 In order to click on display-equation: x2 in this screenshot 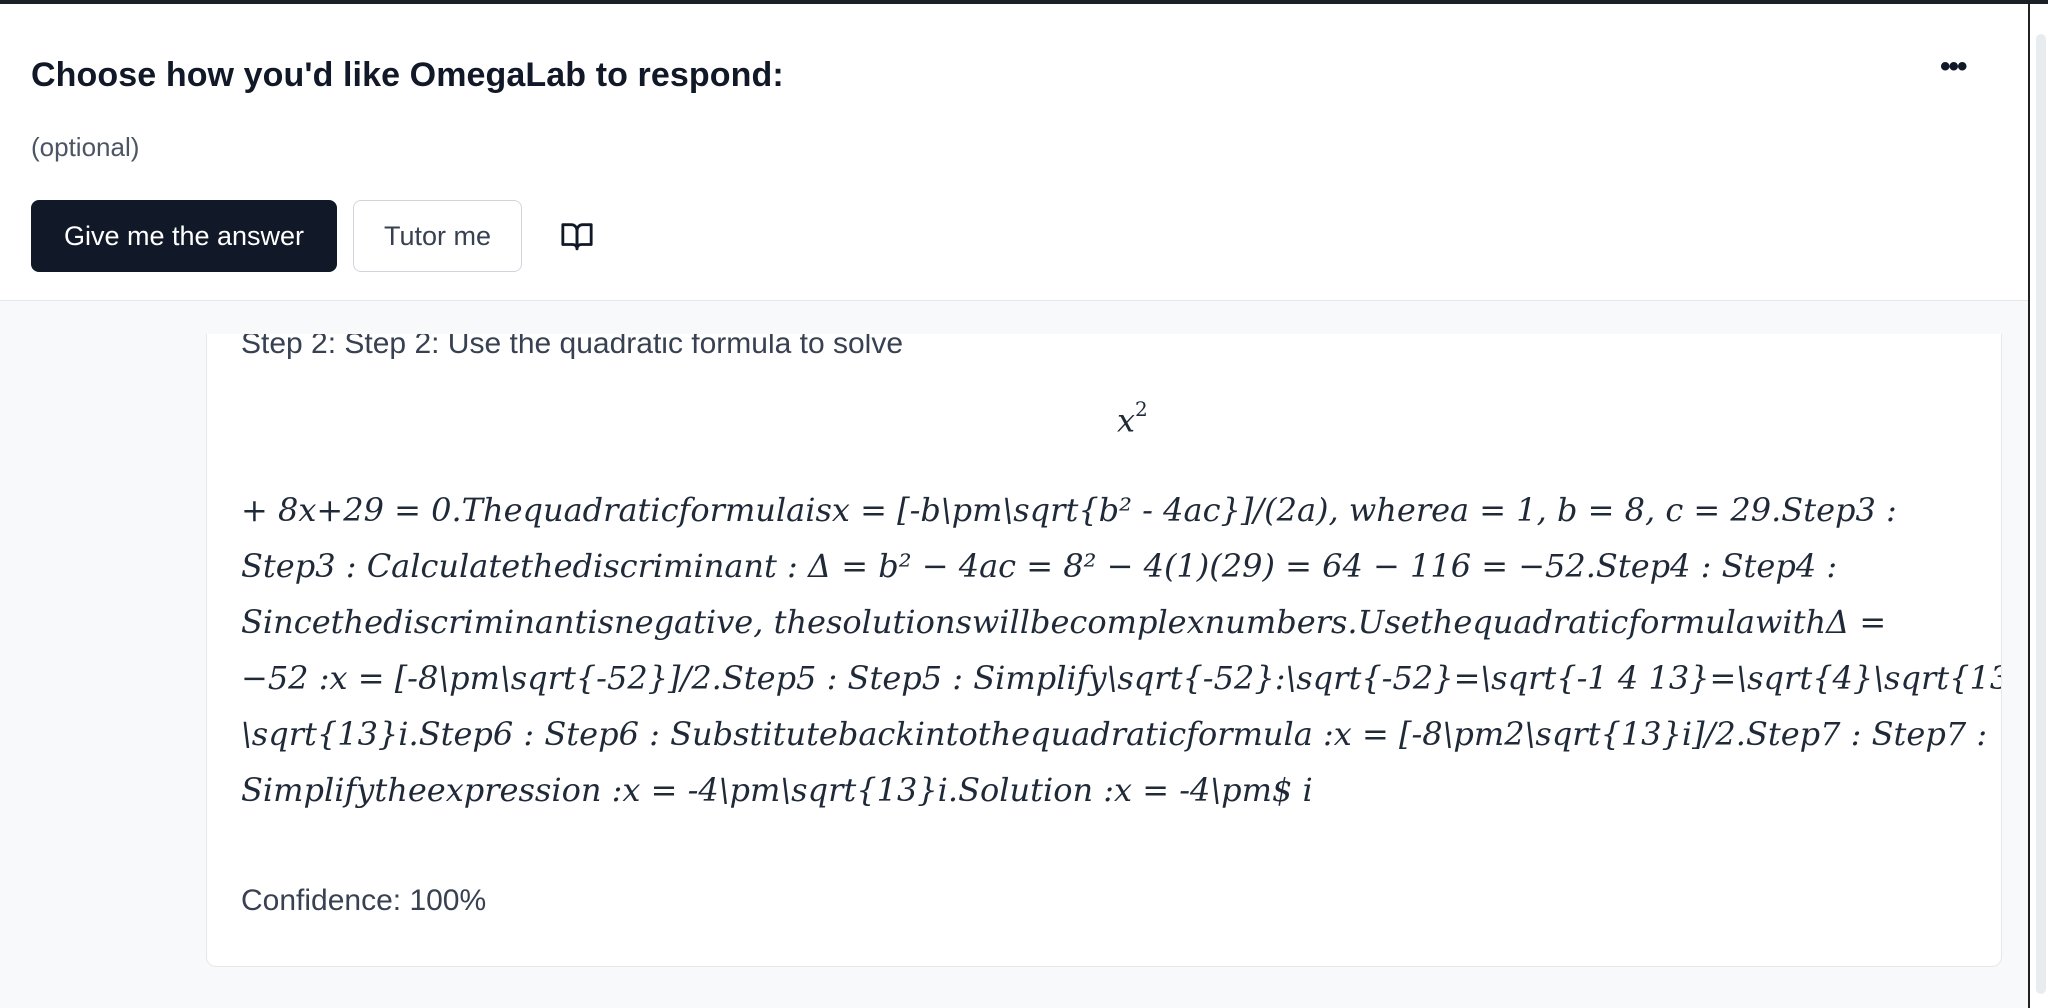, I will do `click(1132, 418)`.